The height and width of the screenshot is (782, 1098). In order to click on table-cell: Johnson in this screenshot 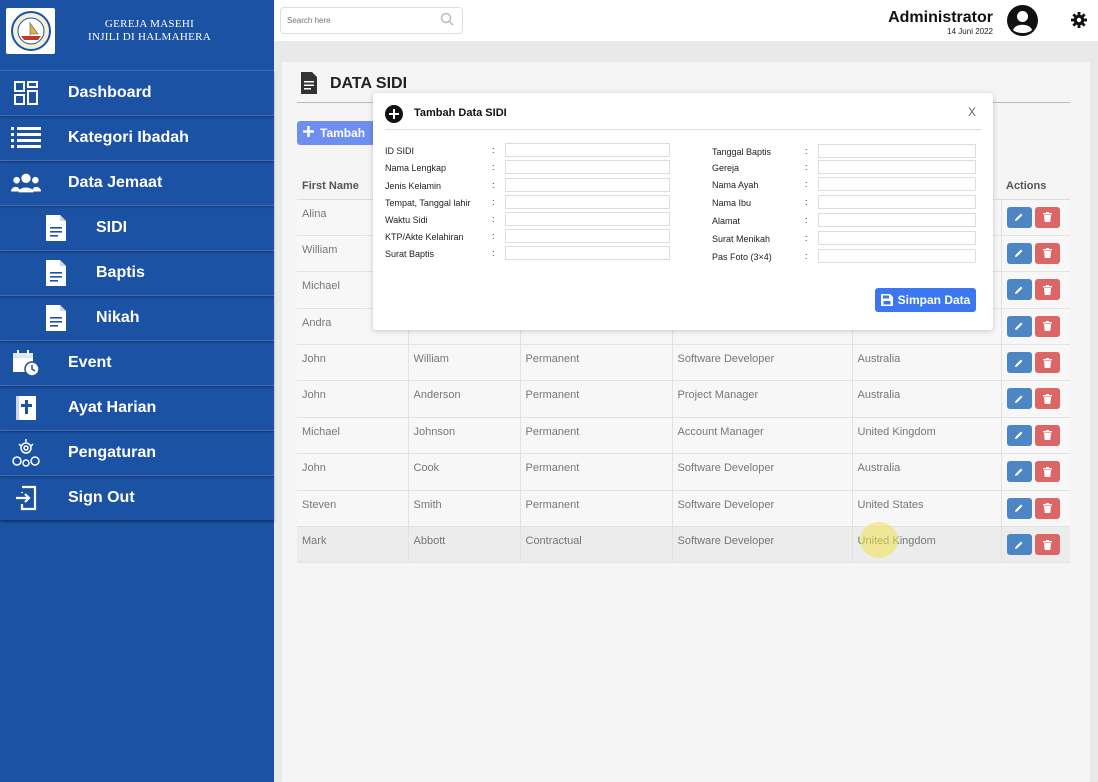, I will do `click(464, 436)`.